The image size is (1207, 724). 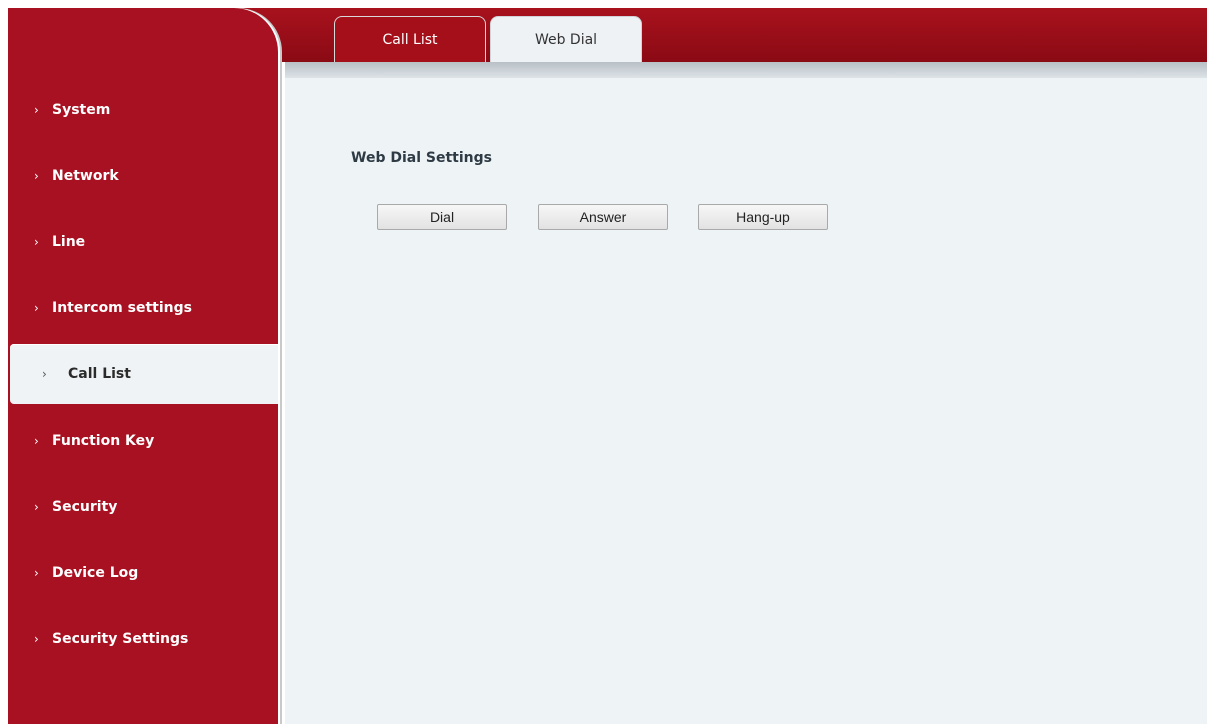 What do you see at coordinates (99, 374) in the screenshot?
I see `sidebar-item-label: Call List` at bounding box center [99, 374].